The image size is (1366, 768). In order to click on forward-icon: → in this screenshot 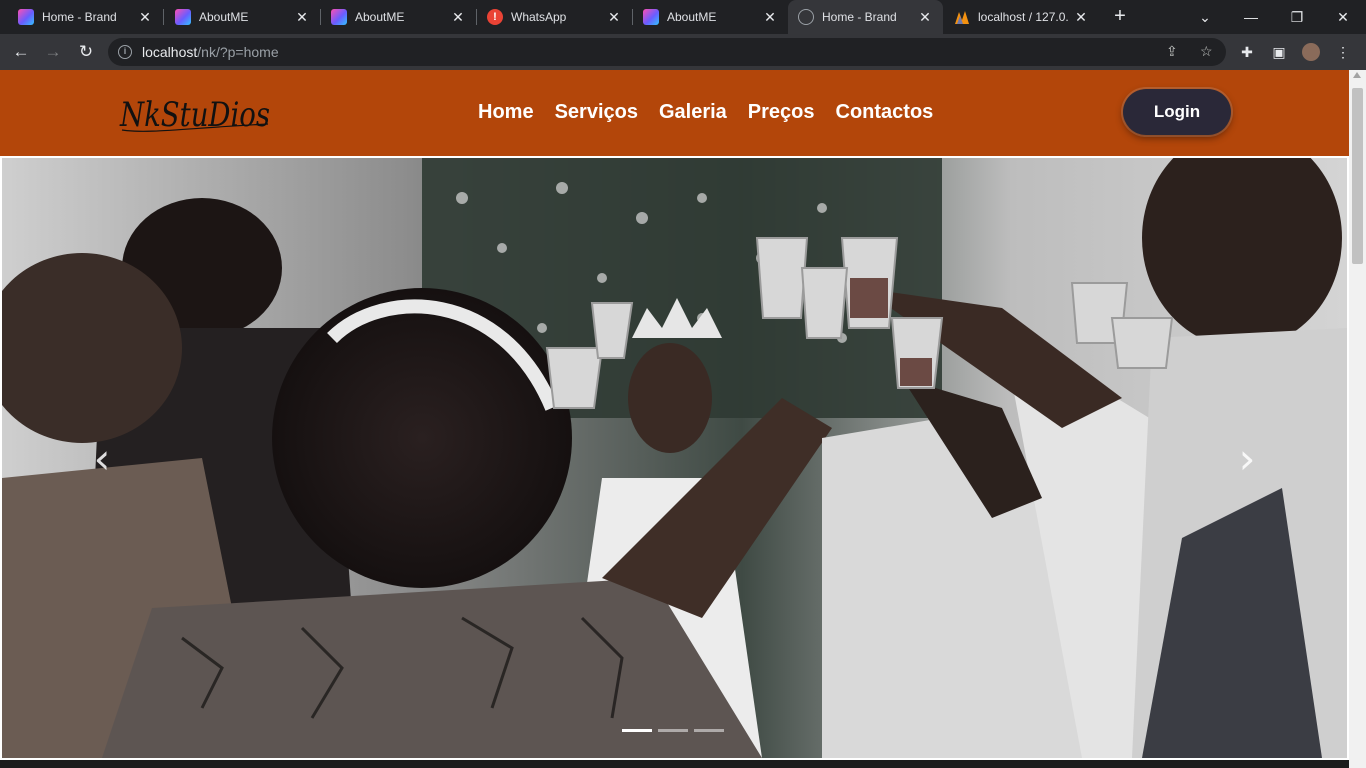, I will do `click(53, 52)`.